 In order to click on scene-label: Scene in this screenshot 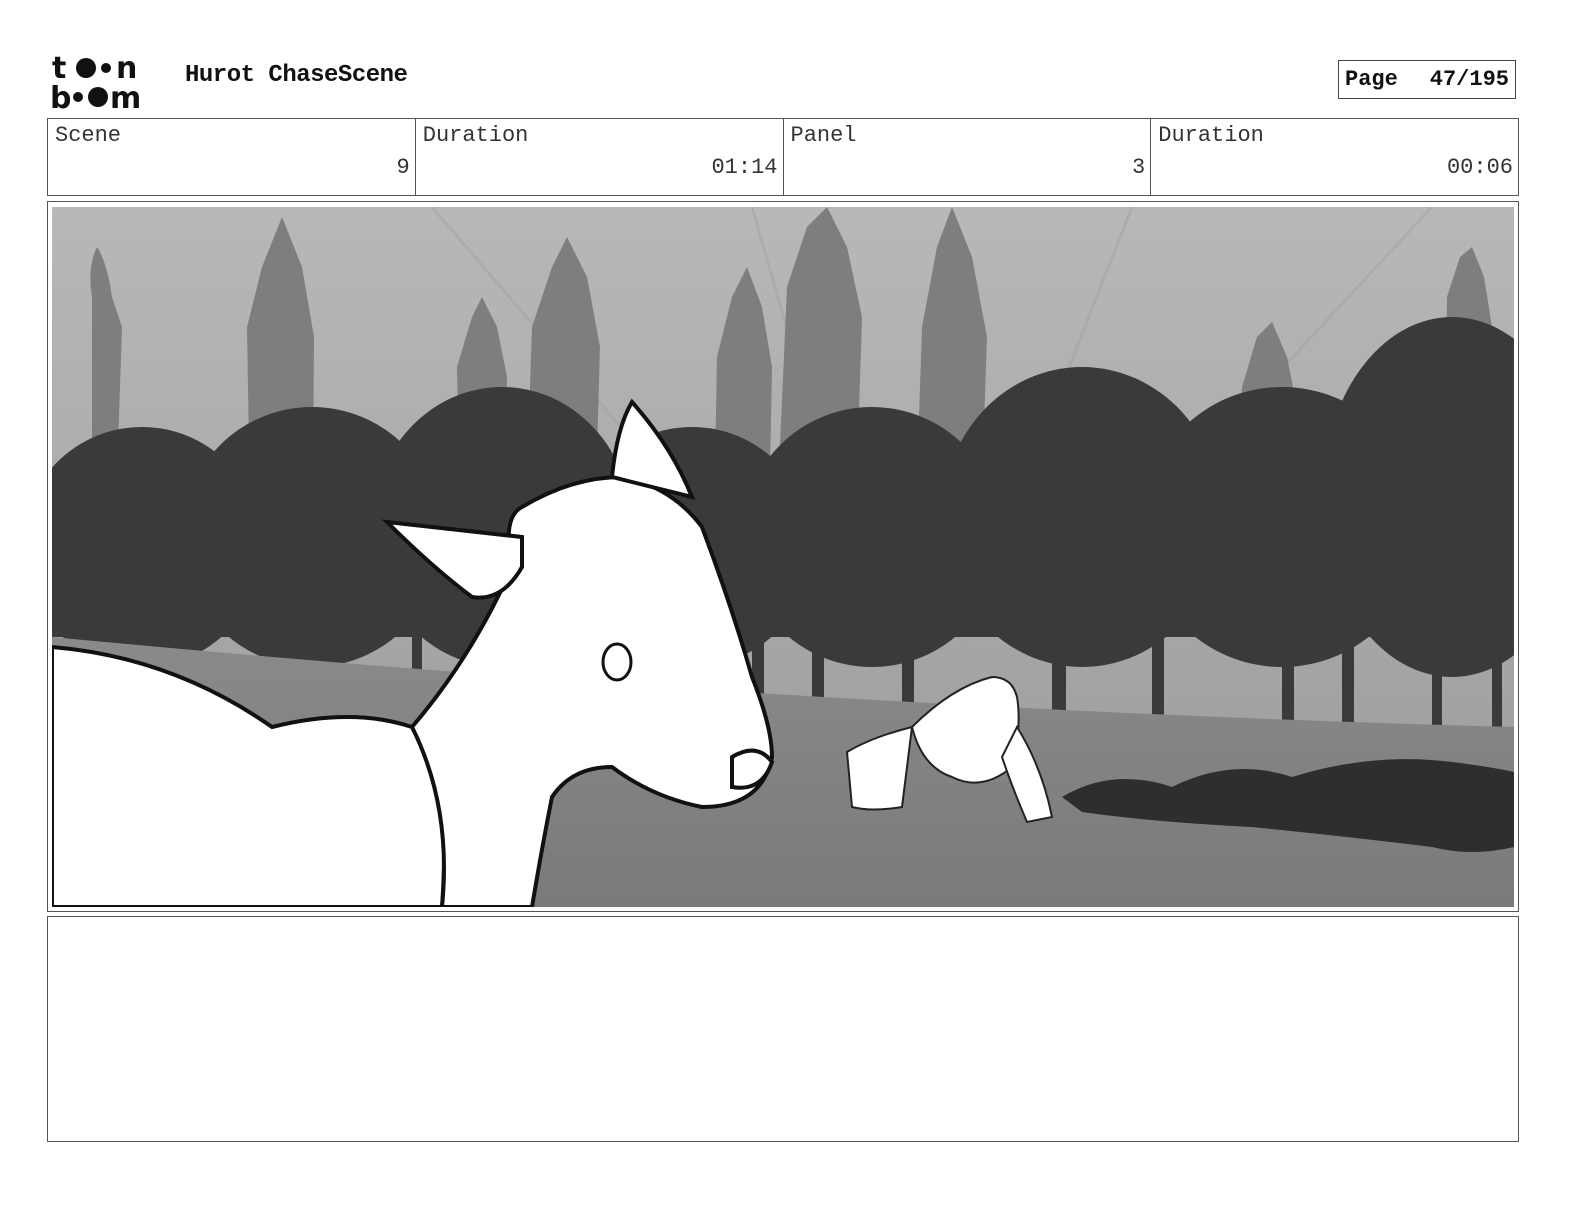, I will do `click(88, 135)`.